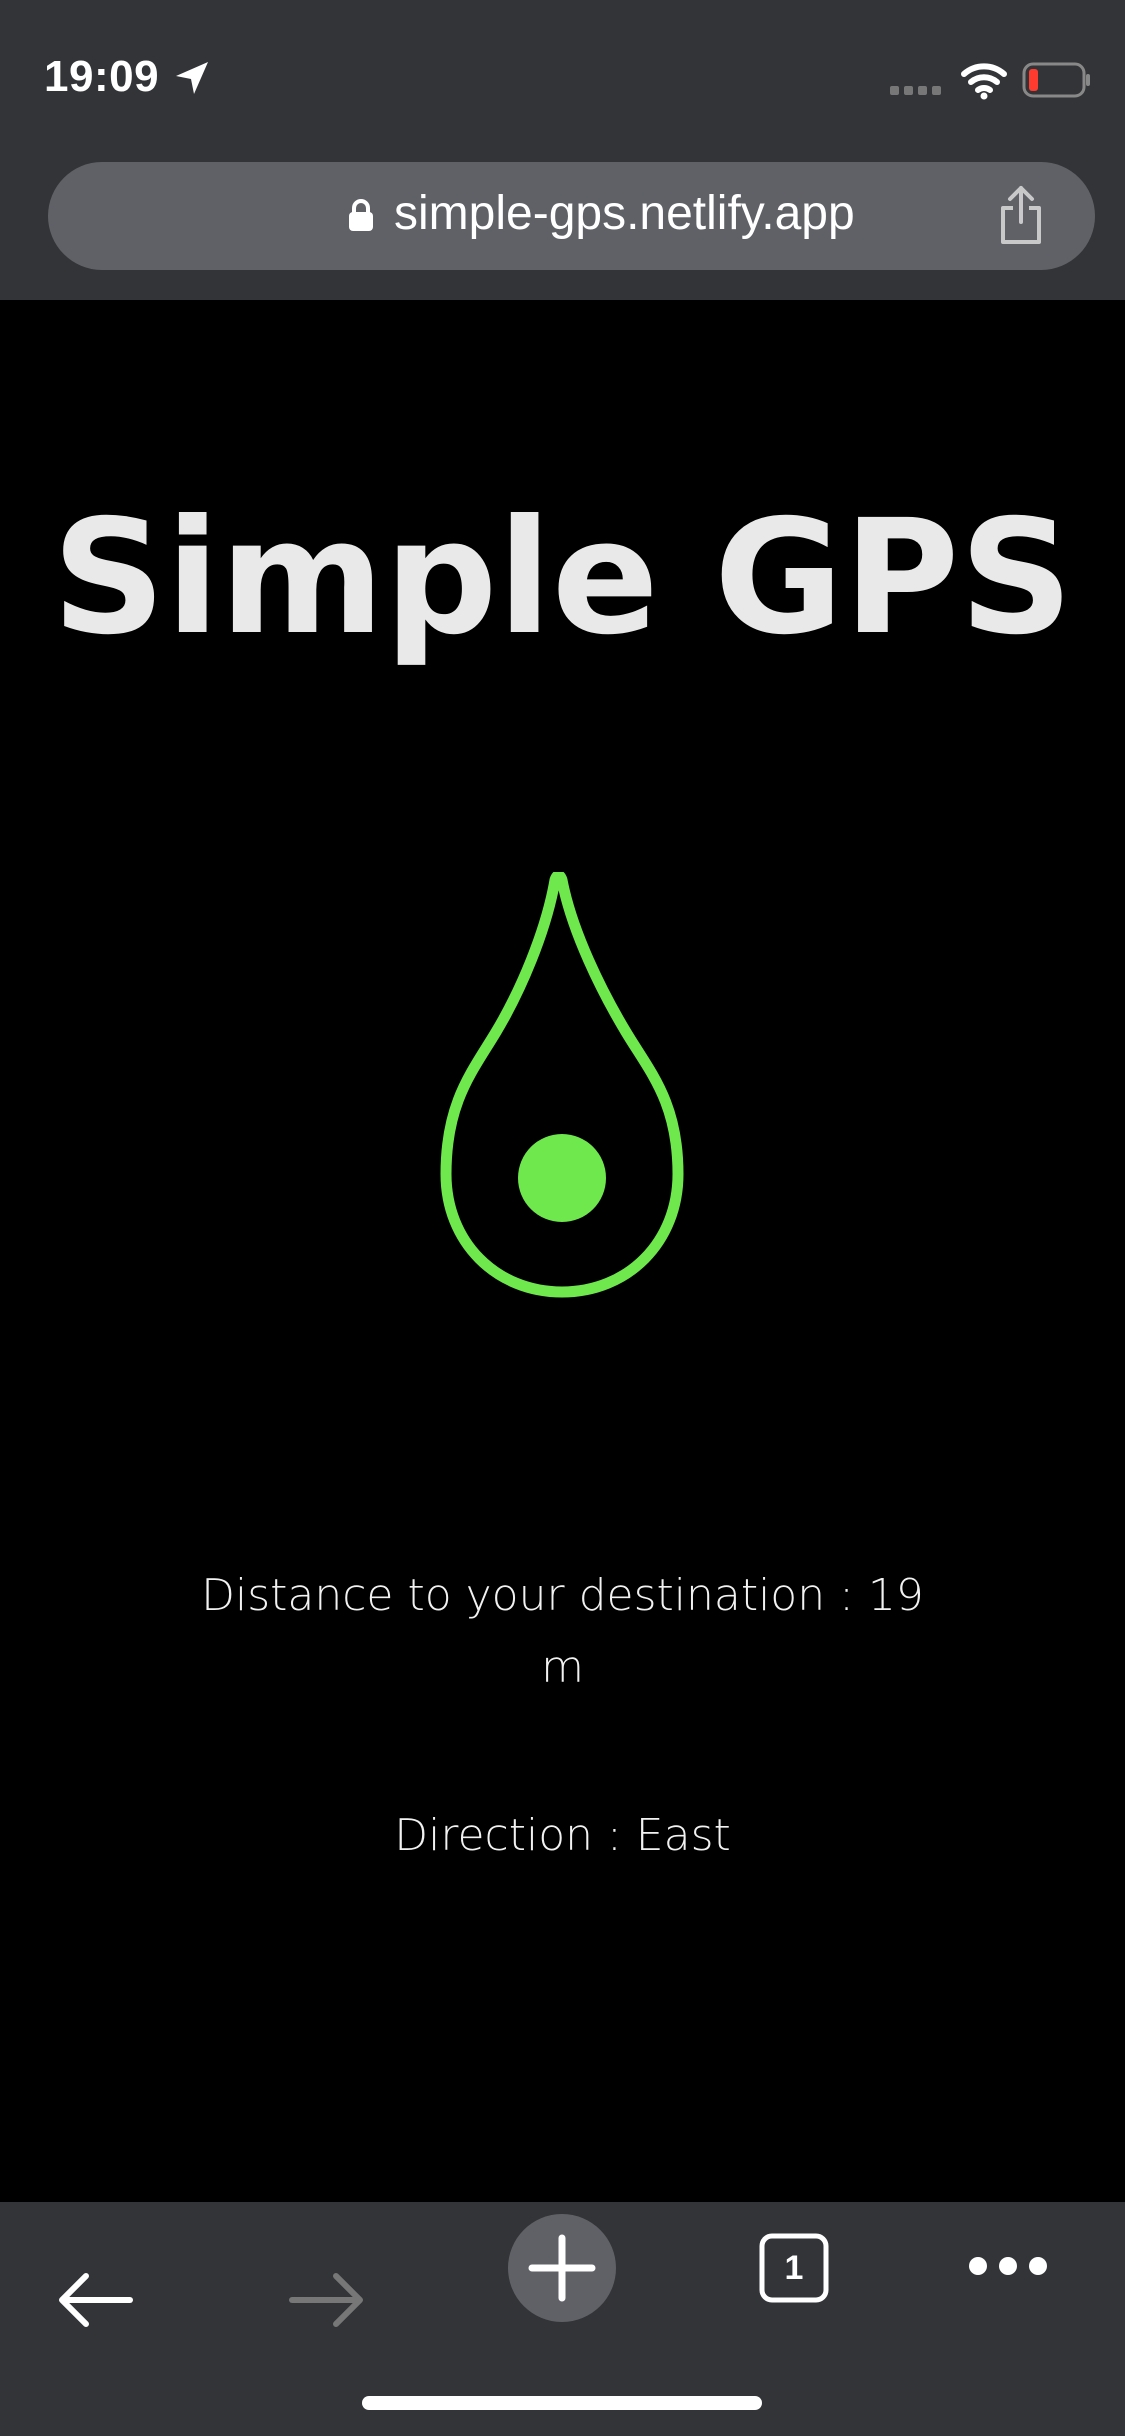 The height and width of the screenshot is (2436, 1125). Describe the element at coordinates (361, 215) in the screenshot. I see `lock-icon` at that location.